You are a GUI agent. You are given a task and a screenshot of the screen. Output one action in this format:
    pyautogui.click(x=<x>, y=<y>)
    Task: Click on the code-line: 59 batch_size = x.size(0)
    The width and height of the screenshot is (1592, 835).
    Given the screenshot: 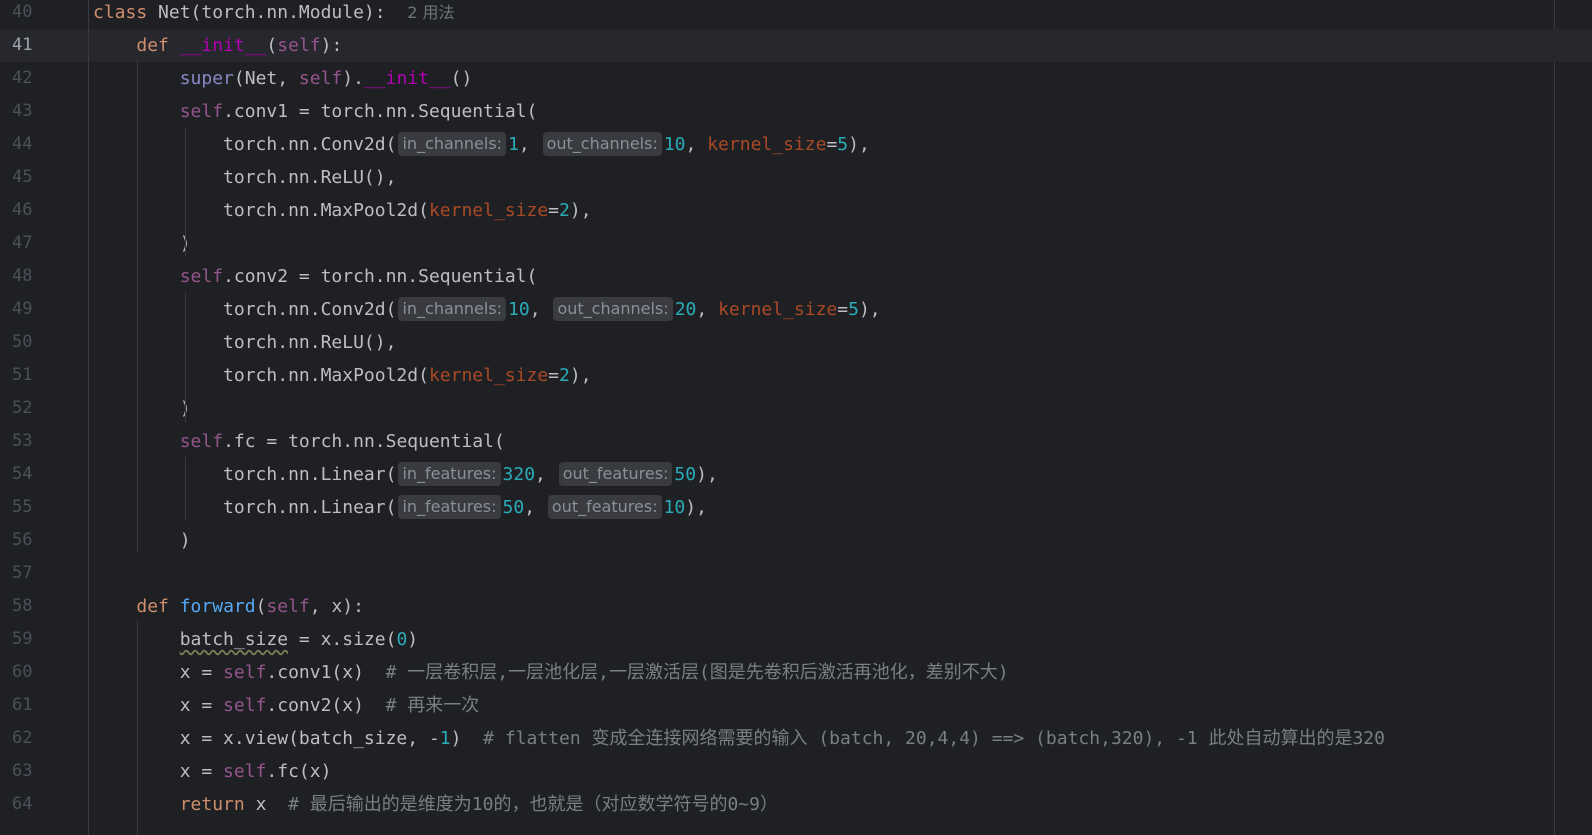 What is the action you would take?
    pyautogui.click(x=796, y=639)
    